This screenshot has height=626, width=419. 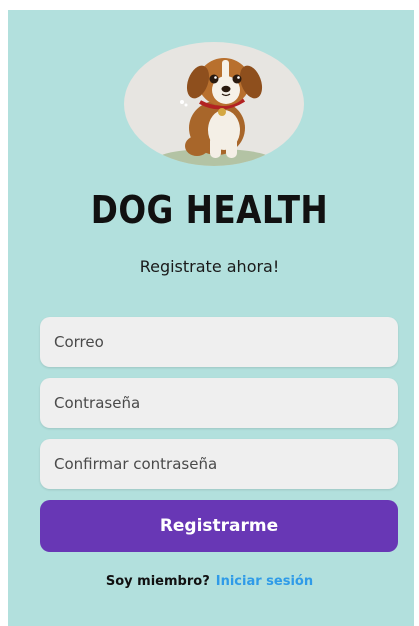 I want to click on confirm-password-placeholder: Confirmar contraseña, so click(x=136, y=464).